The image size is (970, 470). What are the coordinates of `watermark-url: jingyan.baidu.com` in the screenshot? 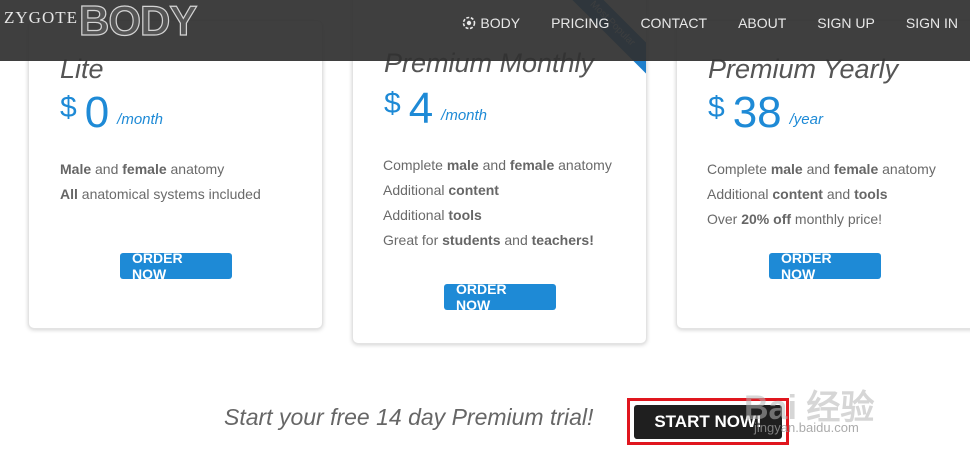 It's located at (806, 427).